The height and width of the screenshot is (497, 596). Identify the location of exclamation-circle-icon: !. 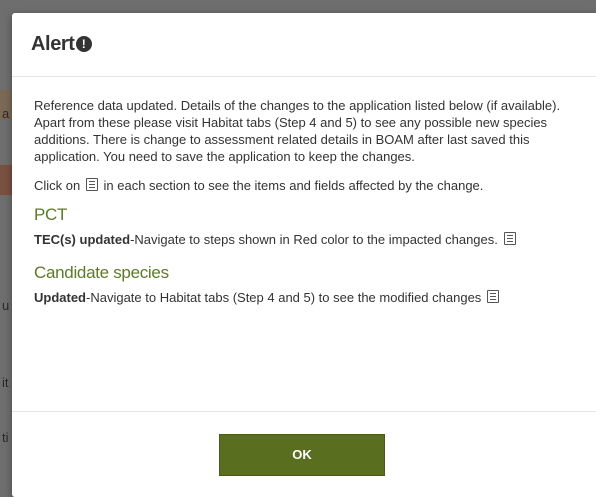
(83, 43).